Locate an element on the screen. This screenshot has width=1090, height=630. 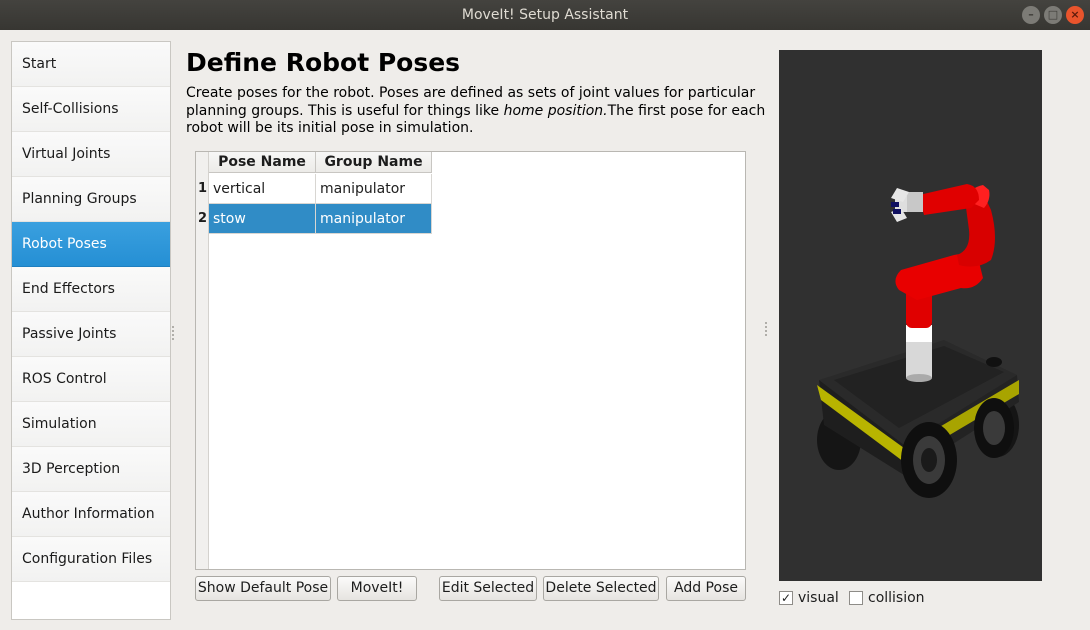
sidebar-item-robot-poses: Robot Poses is located at coordinates (91, 244).